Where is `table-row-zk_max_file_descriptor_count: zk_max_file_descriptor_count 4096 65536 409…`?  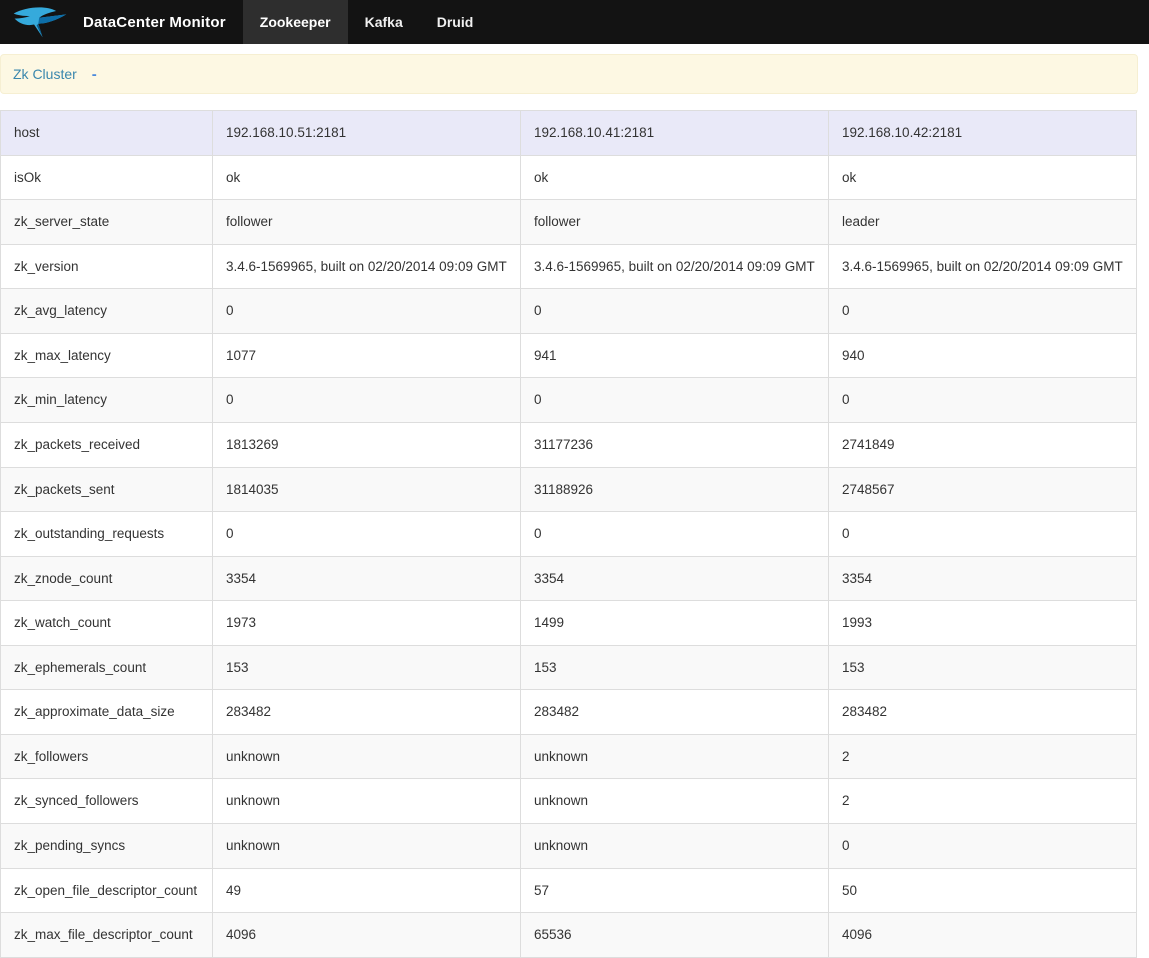 table-row-zk_max_file_descriptor_count: zk_max_file_descriptor_count 4096 65536 409… is located at coordinates (568, 935).